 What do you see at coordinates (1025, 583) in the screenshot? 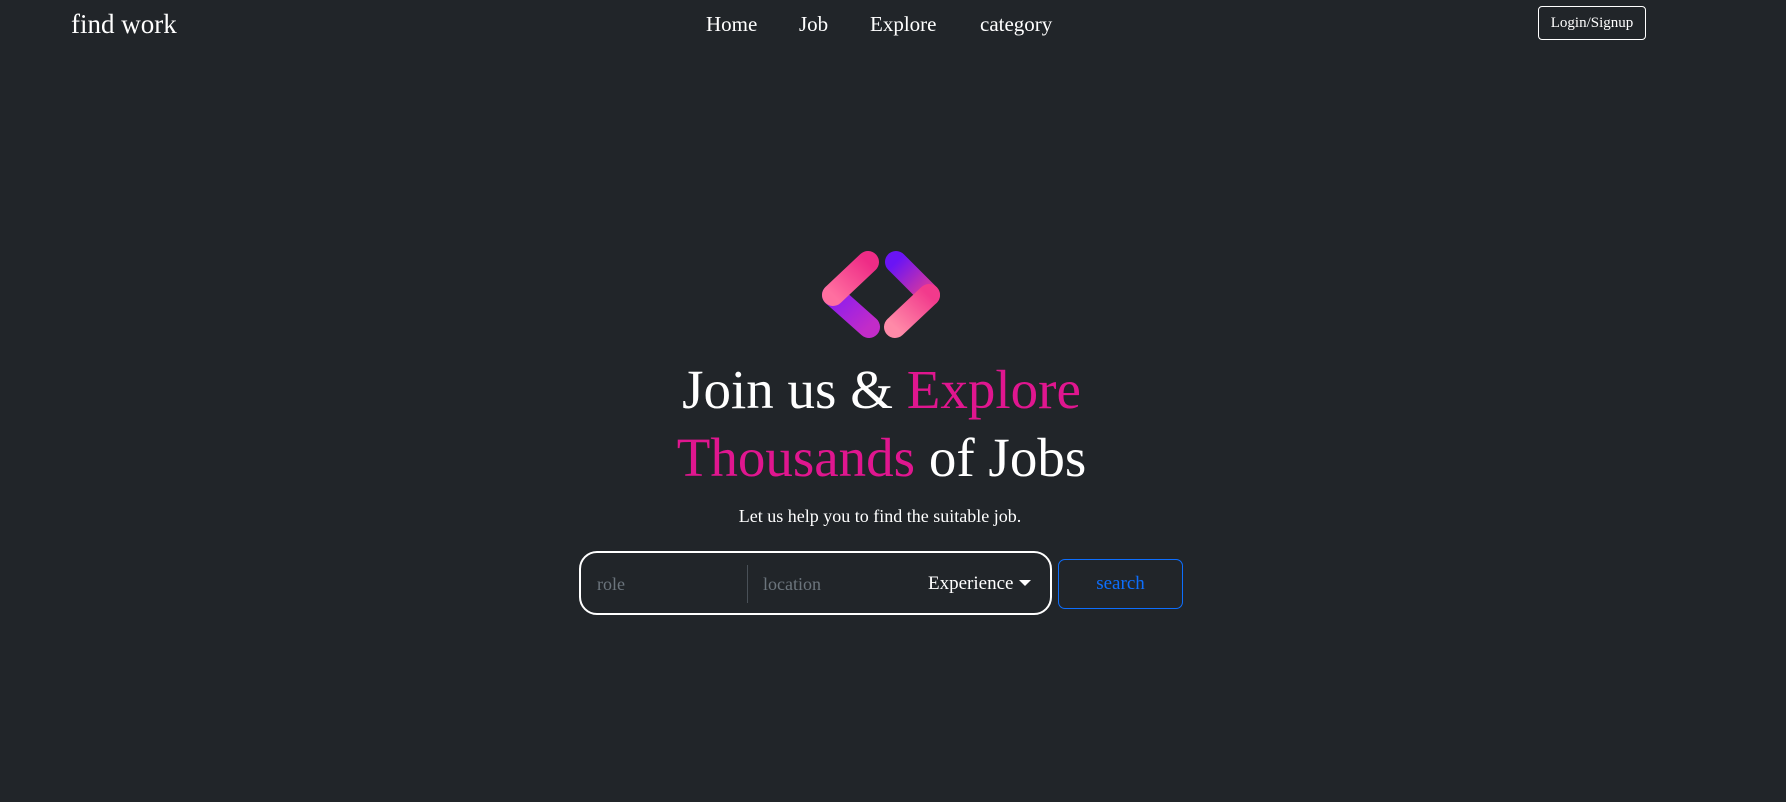
I see `caret-down-icon` at bounding box center [1025, 583].